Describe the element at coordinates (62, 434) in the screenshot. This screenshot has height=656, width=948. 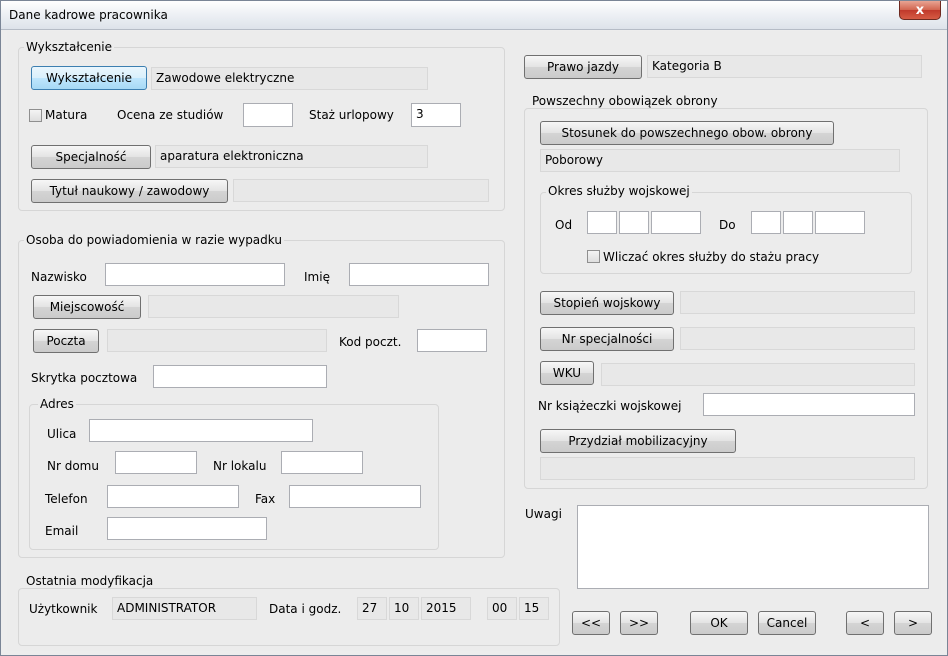
I see `street-label: Ulica` at that location.